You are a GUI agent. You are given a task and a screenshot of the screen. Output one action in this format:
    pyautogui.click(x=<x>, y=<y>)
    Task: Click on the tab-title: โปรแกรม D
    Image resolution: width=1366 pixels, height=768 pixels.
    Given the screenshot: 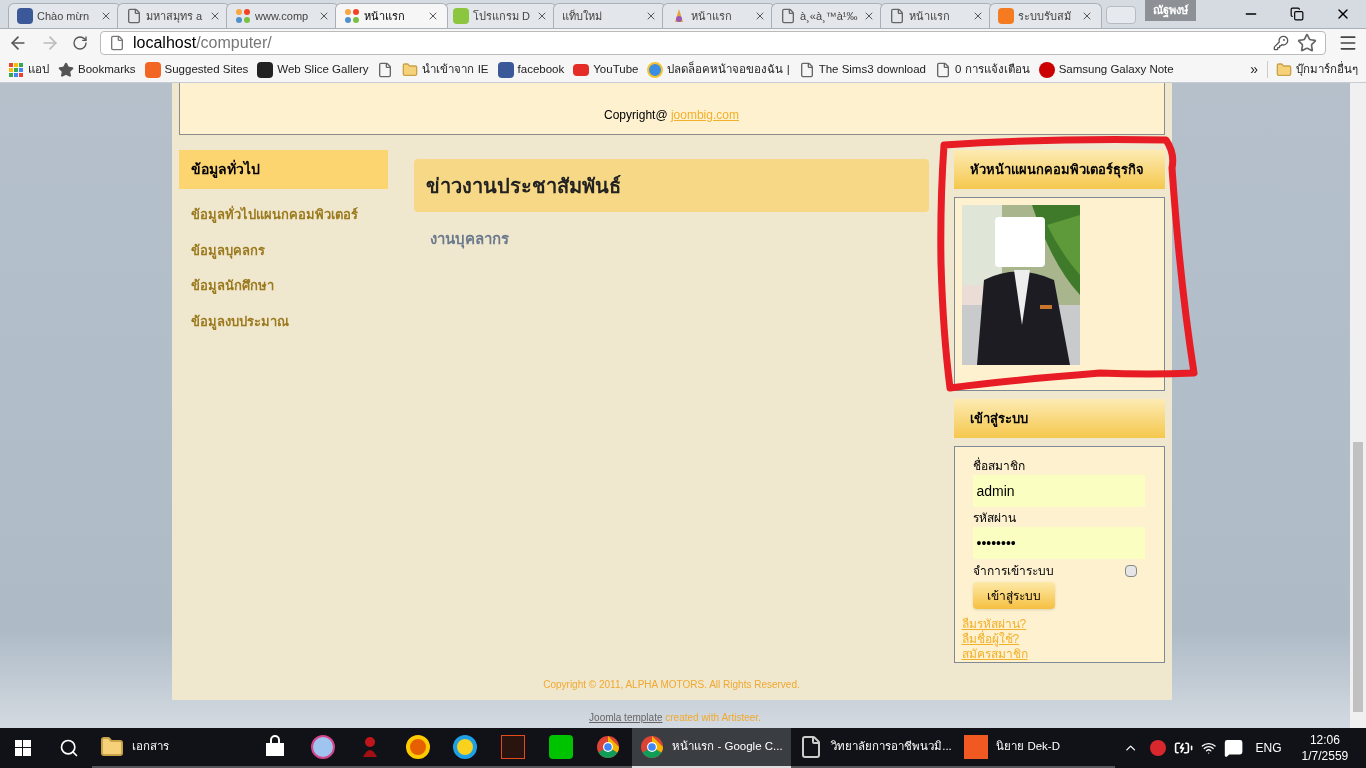 What is the action you would take?
    pyautogui.click(x=502, y=16)
    